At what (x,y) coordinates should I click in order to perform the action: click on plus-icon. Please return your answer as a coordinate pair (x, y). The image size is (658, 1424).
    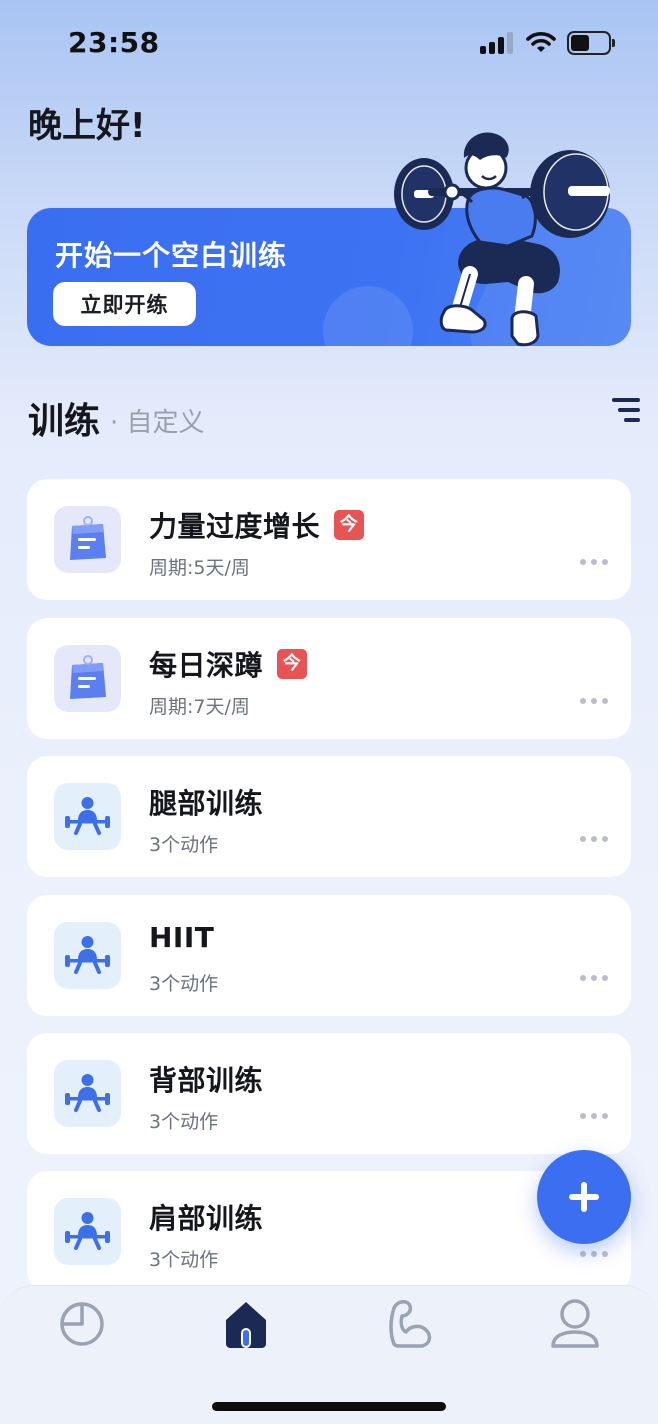
    Looking at the image, I should click on (584, 1197).